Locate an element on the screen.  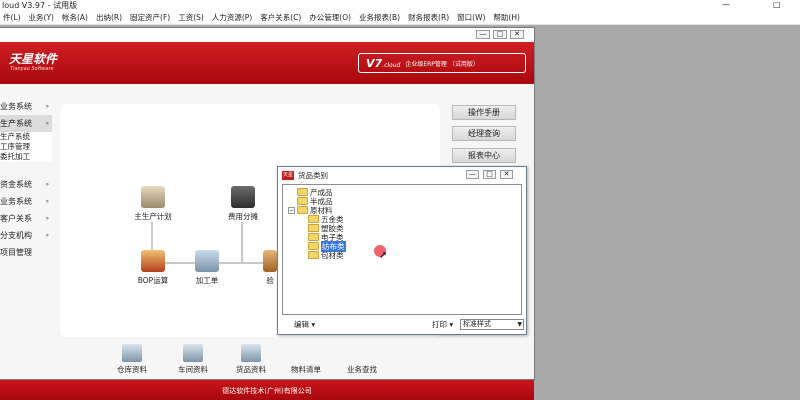
nav-sub-list: 生产系统 工序管理 委托加工 is located at coordinates (26, 147).